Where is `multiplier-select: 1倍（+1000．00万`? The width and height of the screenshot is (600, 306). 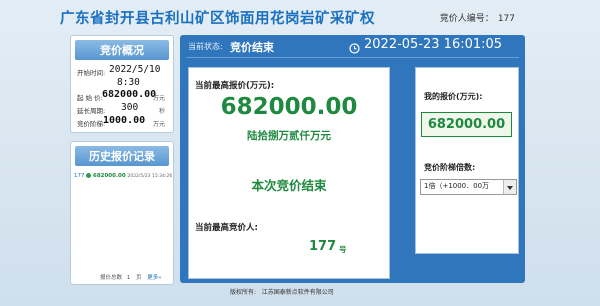 multiplier-select: 1倍（+1000．00万 is located at coordinates (468, 187).